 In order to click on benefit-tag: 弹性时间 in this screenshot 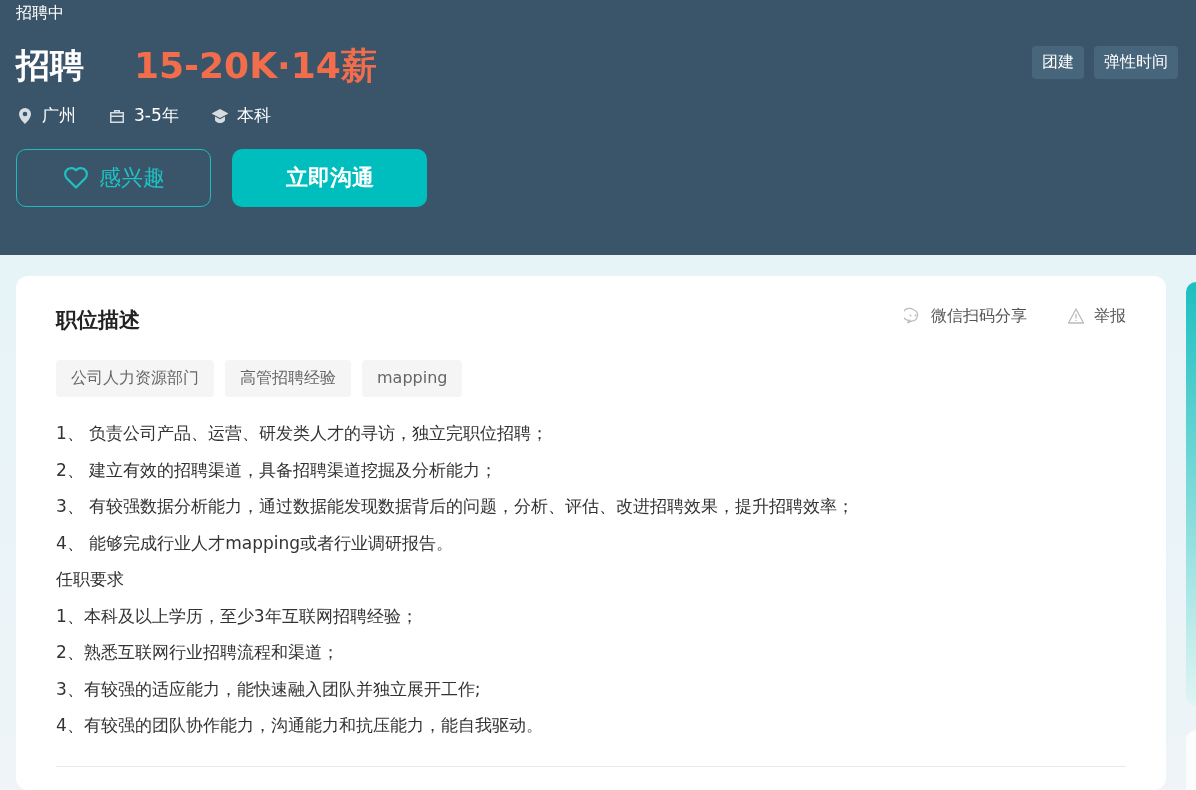, I will do `click(1136, 62)`.